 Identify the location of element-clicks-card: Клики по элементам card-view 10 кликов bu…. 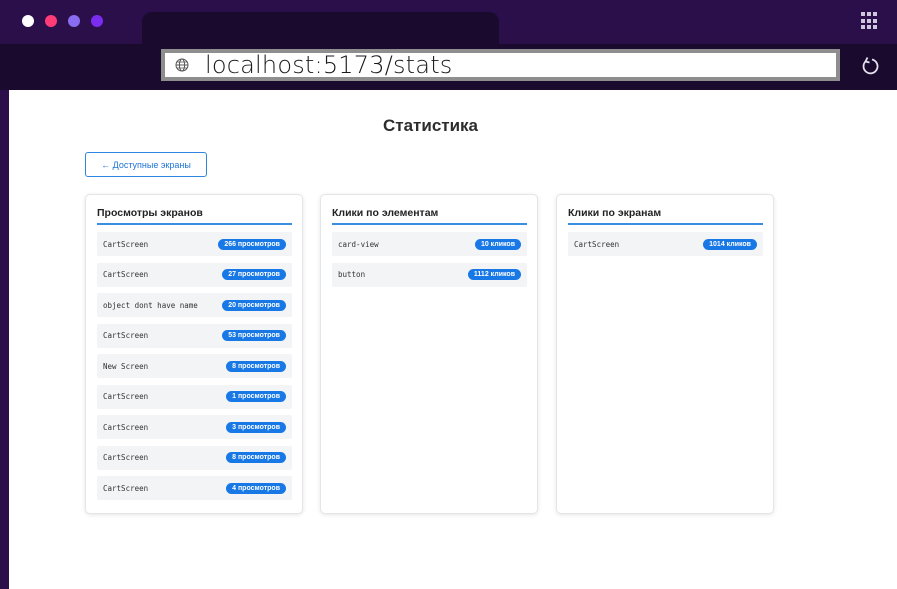
(429, 354).